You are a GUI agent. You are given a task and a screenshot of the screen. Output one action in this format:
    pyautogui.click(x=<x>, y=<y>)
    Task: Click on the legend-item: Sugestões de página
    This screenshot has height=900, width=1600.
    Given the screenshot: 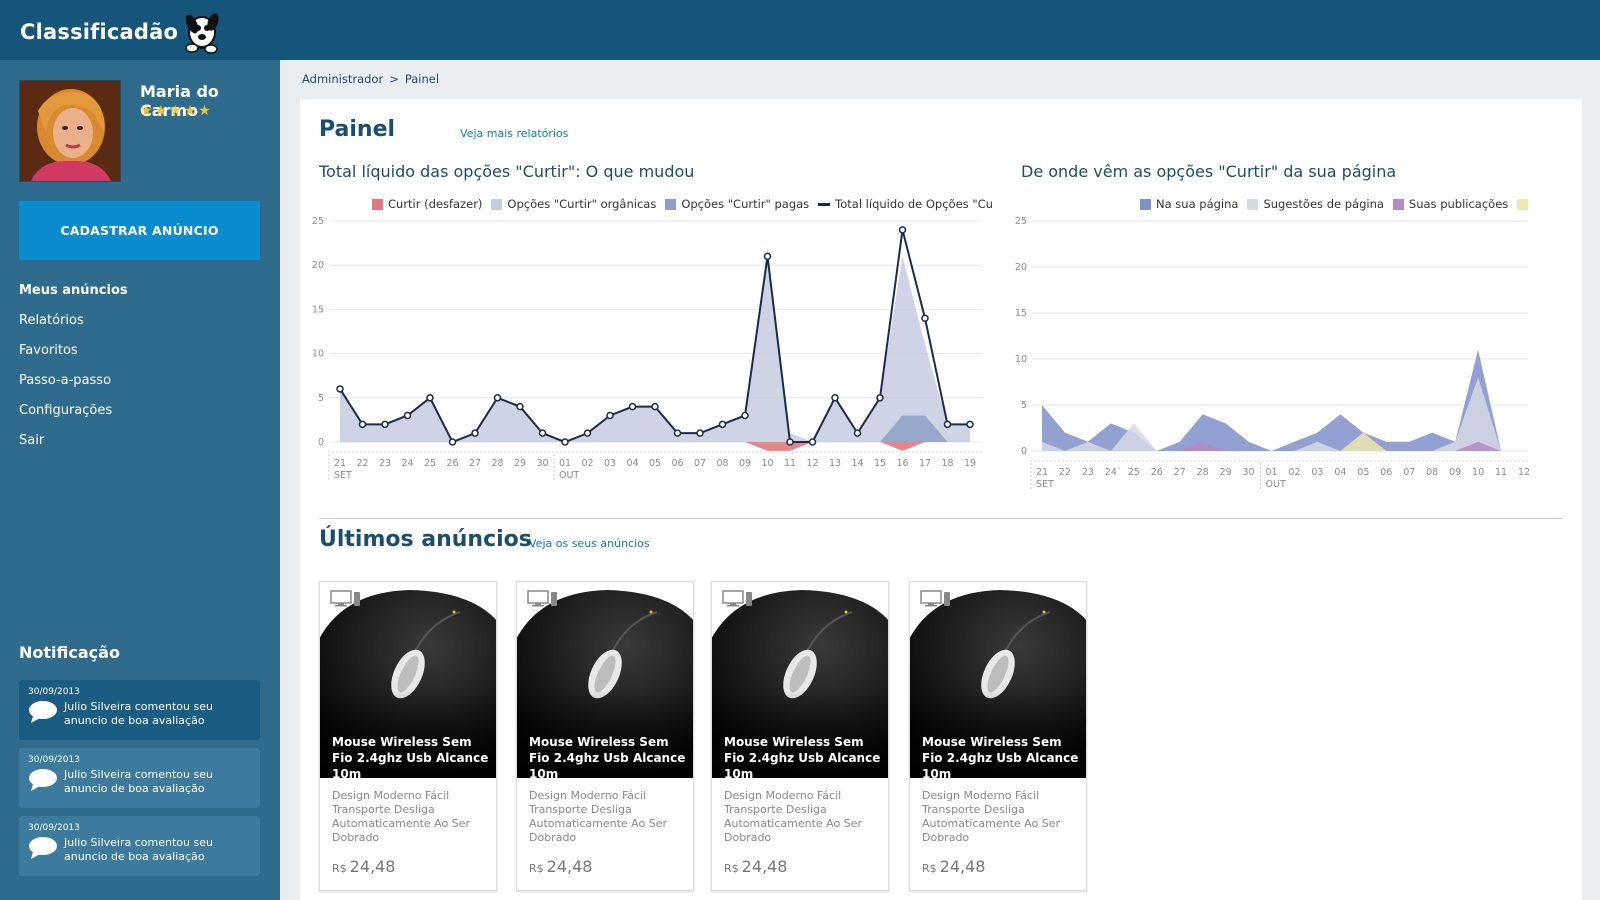 What is the action you would take?
    pyautogui.click(x=1315, y=204)
    